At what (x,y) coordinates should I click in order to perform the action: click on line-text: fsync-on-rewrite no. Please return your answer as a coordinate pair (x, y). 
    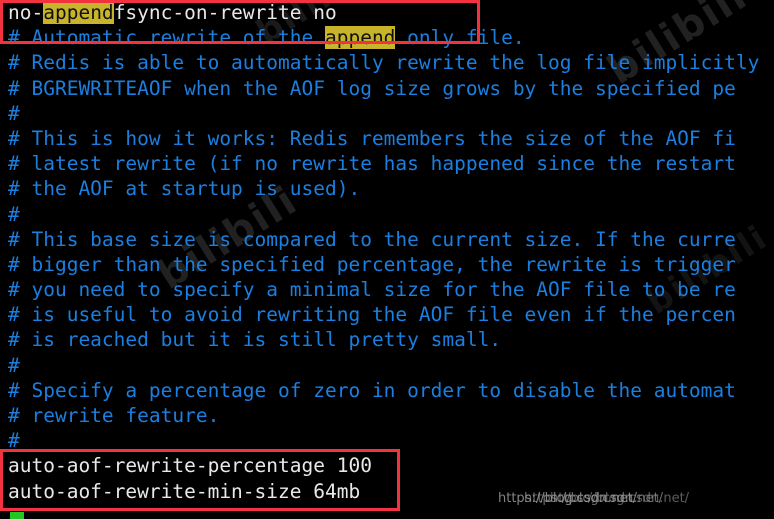
    Looking at the image, I should click on (225, 12).